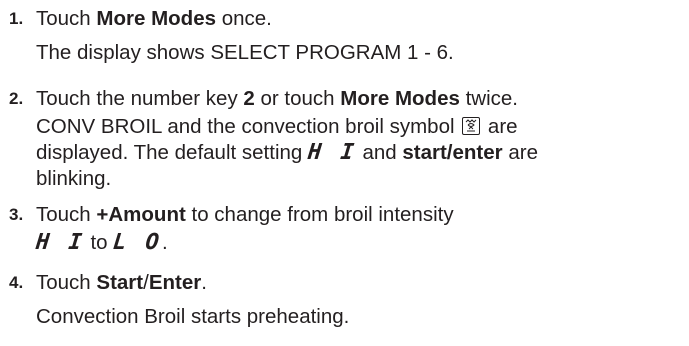  I want to click on enter-key-label: Enter, so click(175, 282).